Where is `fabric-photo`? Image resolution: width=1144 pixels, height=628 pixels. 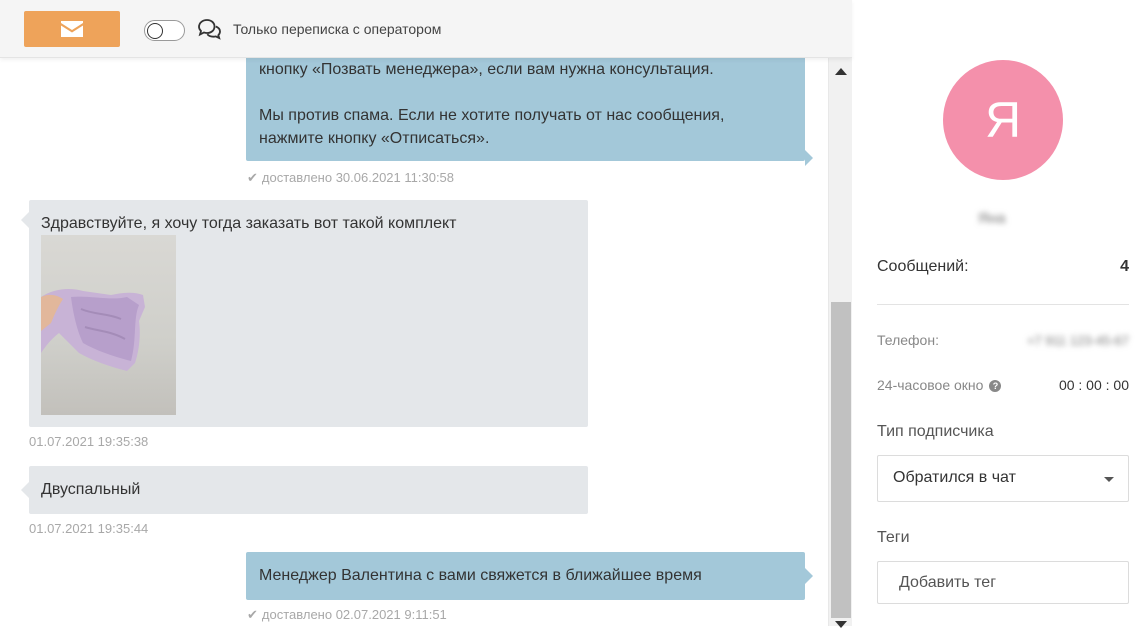
fabric-photo is located at coordinates (93, 330).